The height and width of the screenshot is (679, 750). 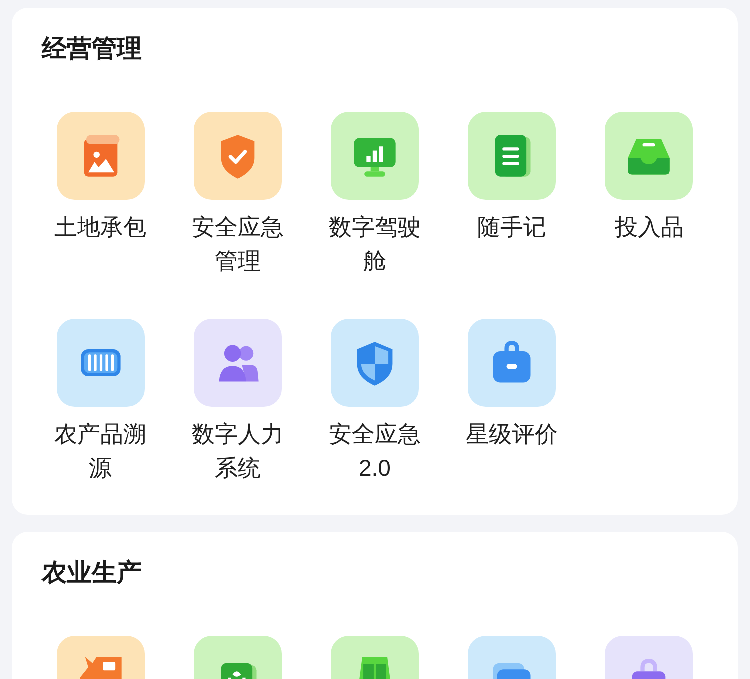 I want to click on app-label: 星级评价, so click(x=512, y=434).